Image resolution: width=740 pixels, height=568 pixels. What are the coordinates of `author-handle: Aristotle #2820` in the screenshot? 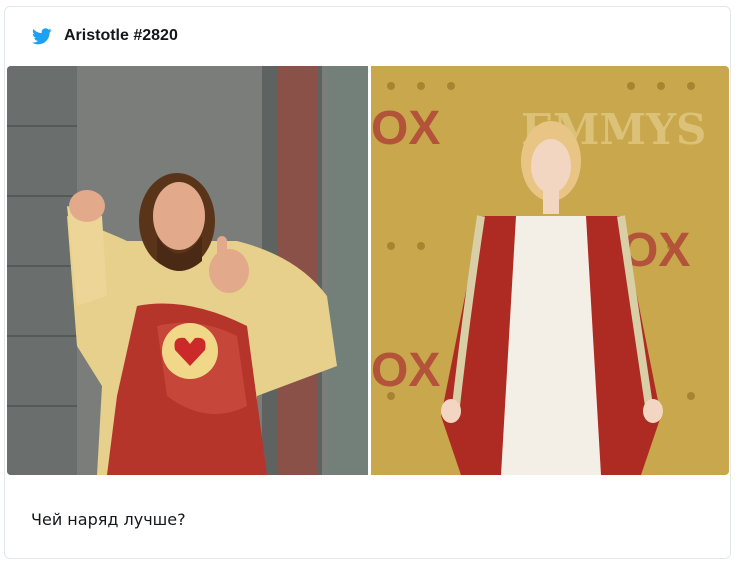 It's located at (121, 36).